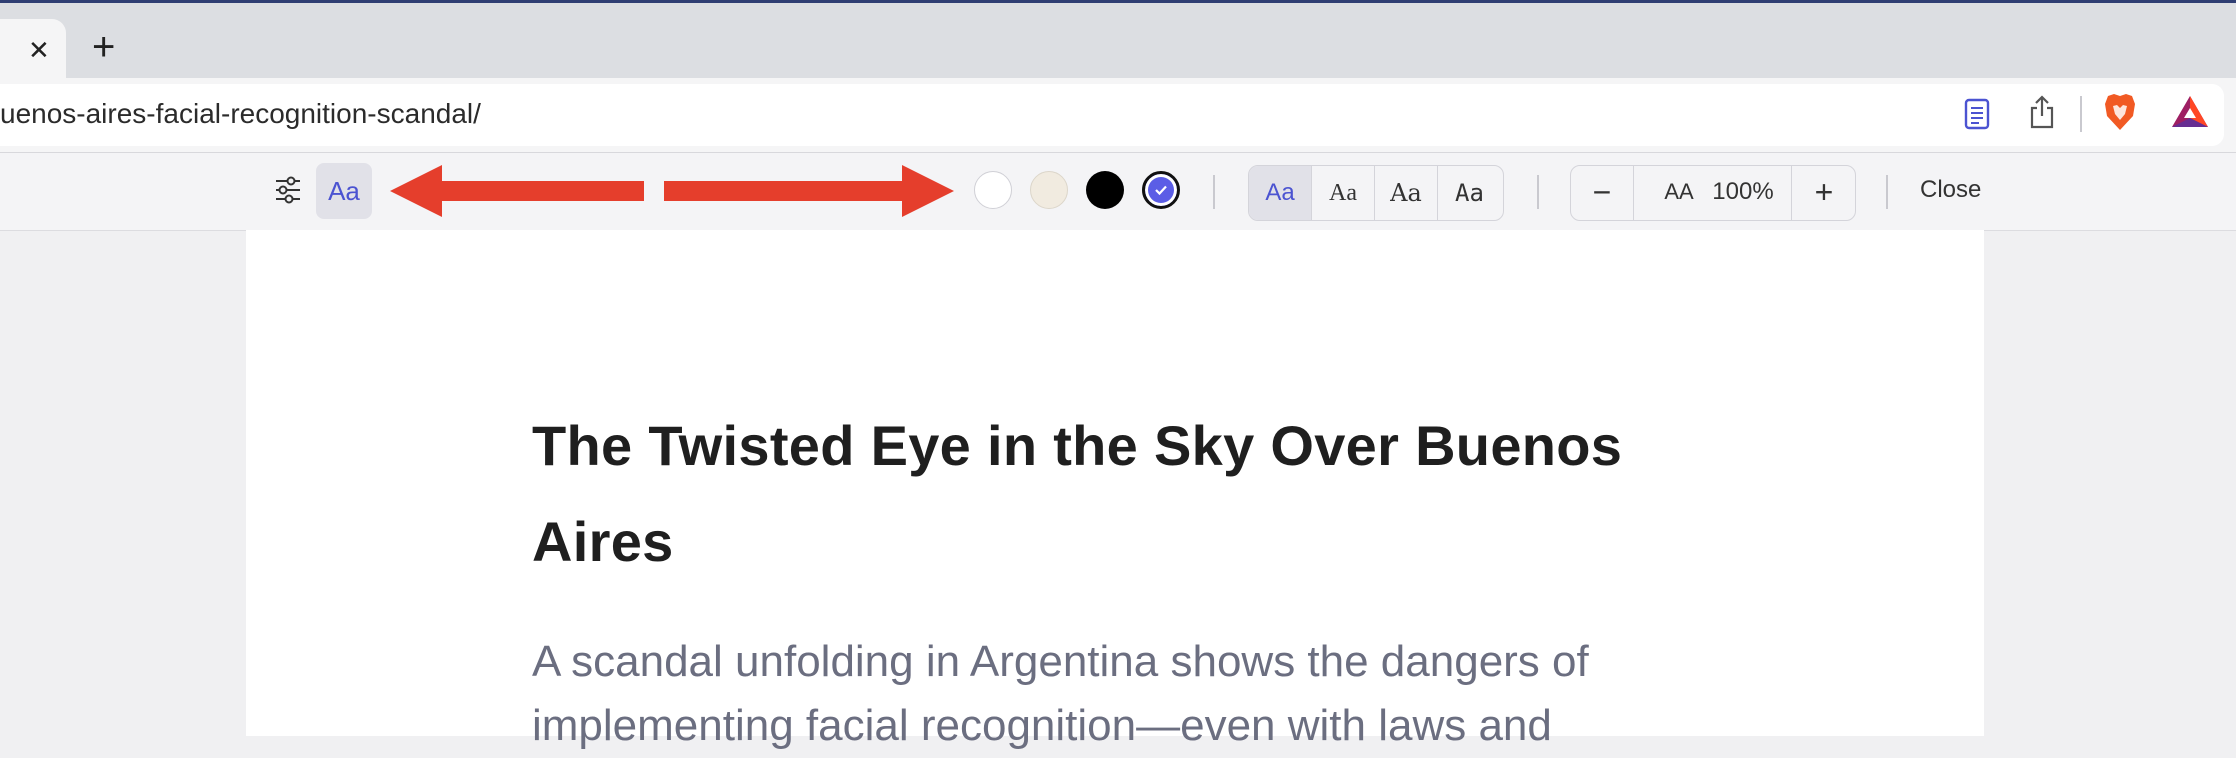 The height and width of the screenshot is (758, 2236). Describe the element at coordinates (1743, 191) in the screenshot. I see `zoom-level: 100%` at that location.